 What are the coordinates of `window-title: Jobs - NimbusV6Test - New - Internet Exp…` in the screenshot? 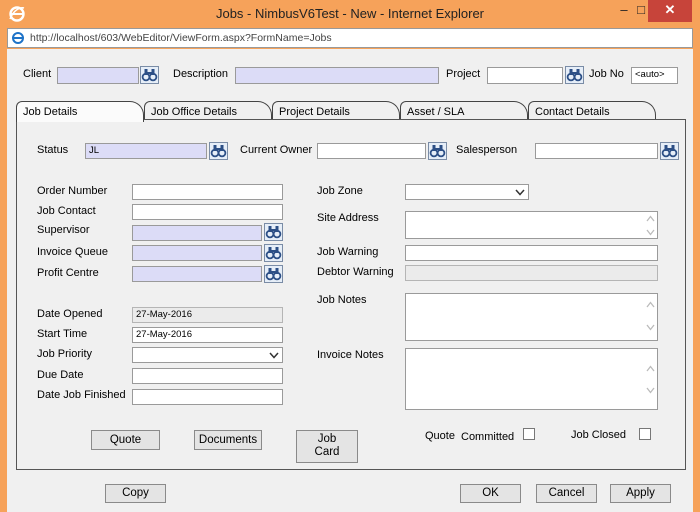 It's located at (350, 13).